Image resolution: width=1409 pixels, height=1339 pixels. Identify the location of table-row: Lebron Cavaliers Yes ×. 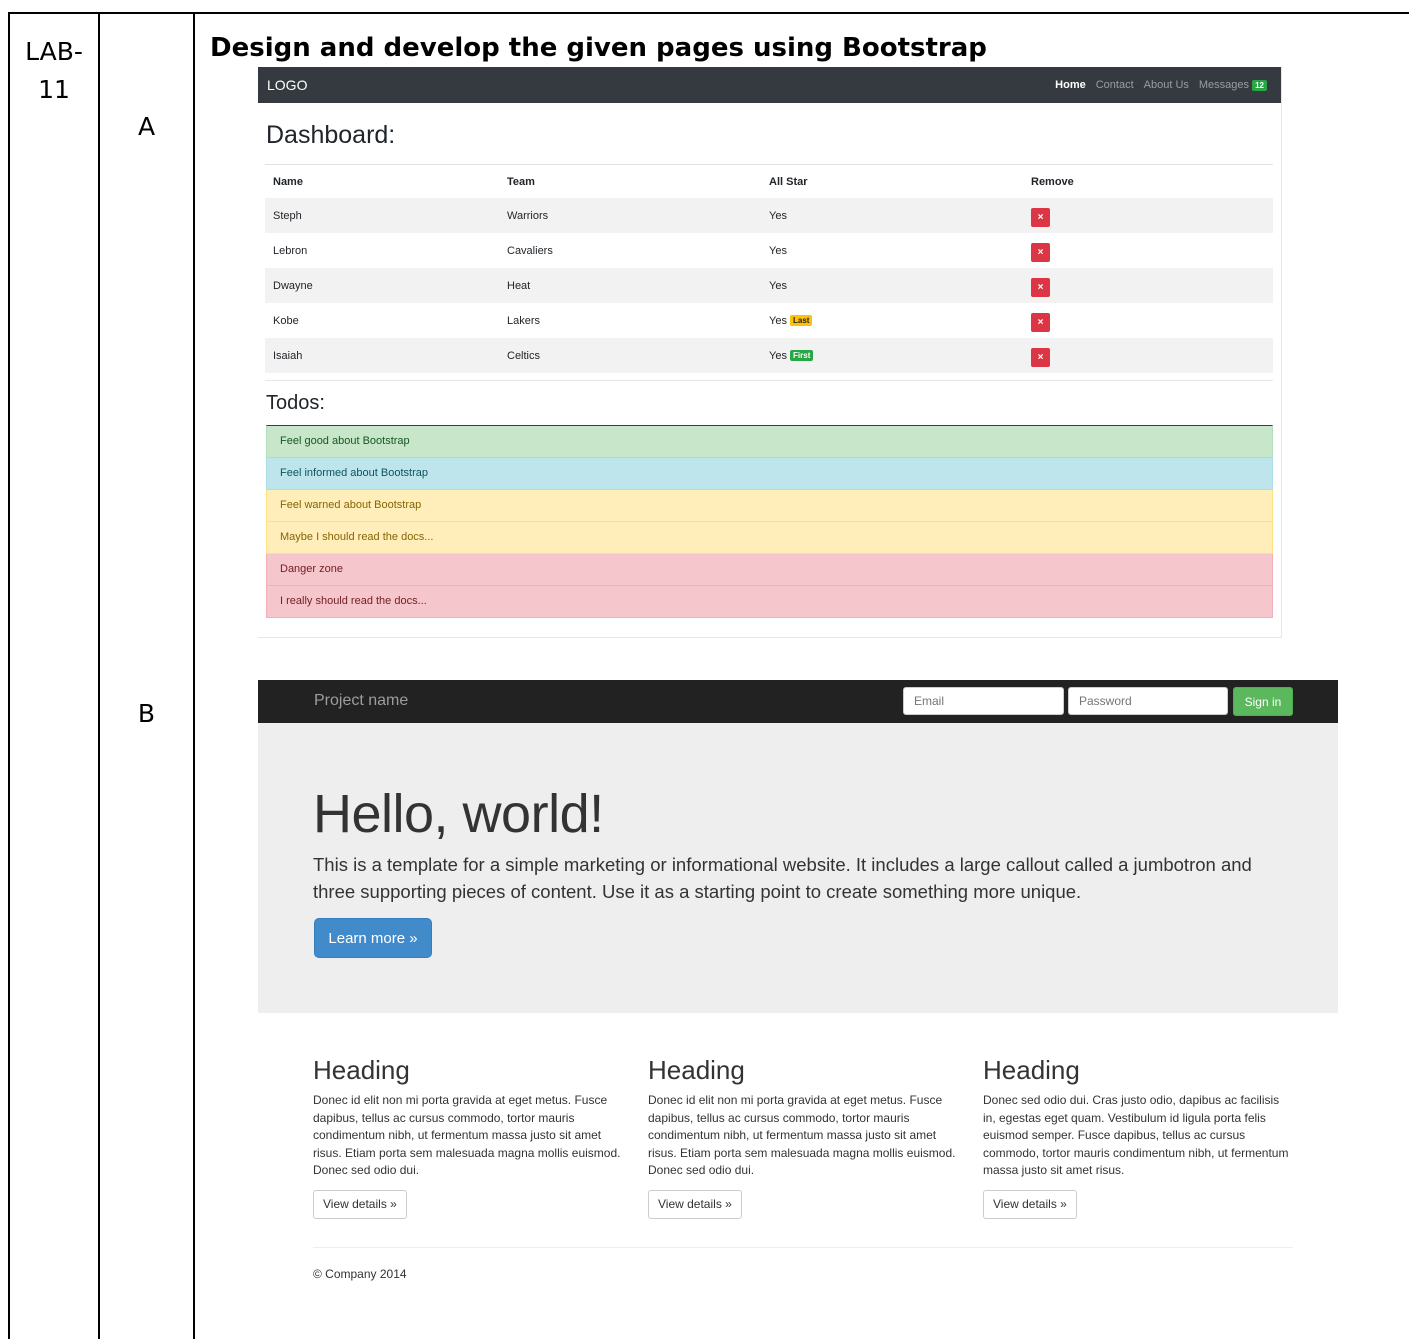
(769, 250).